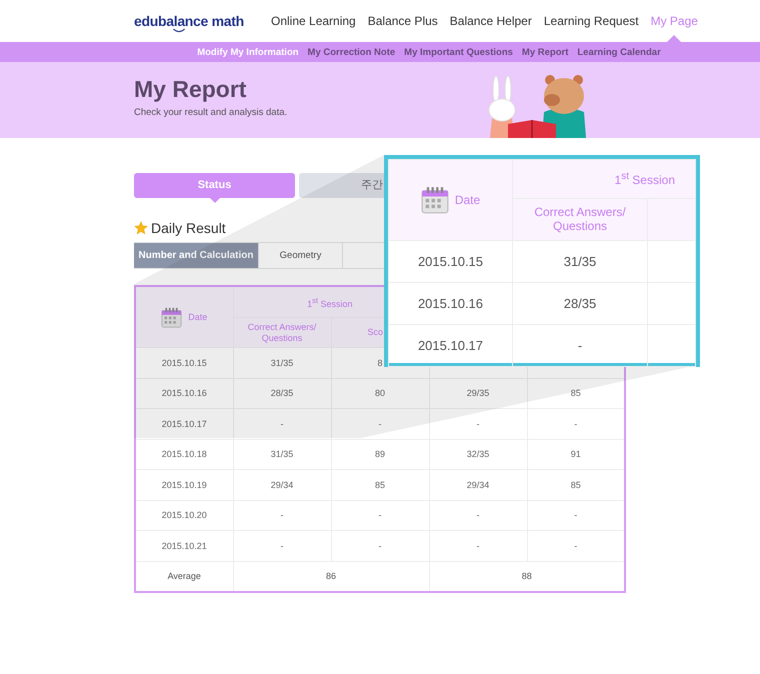 The height and width of the screenshot is (674, 760). I want to click on table-cell: 2015.10.21, so click(184, 545).